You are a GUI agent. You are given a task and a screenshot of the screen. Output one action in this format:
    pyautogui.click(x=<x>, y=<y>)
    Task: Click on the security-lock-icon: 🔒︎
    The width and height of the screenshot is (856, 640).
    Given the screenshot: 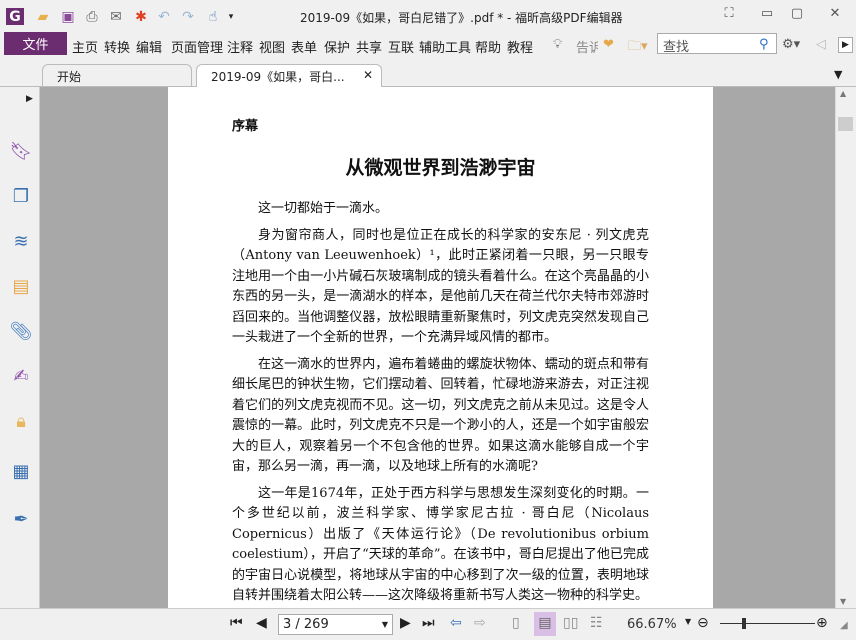 What is the action you would take?
    pyautogui.click(x=21, y=421)
    